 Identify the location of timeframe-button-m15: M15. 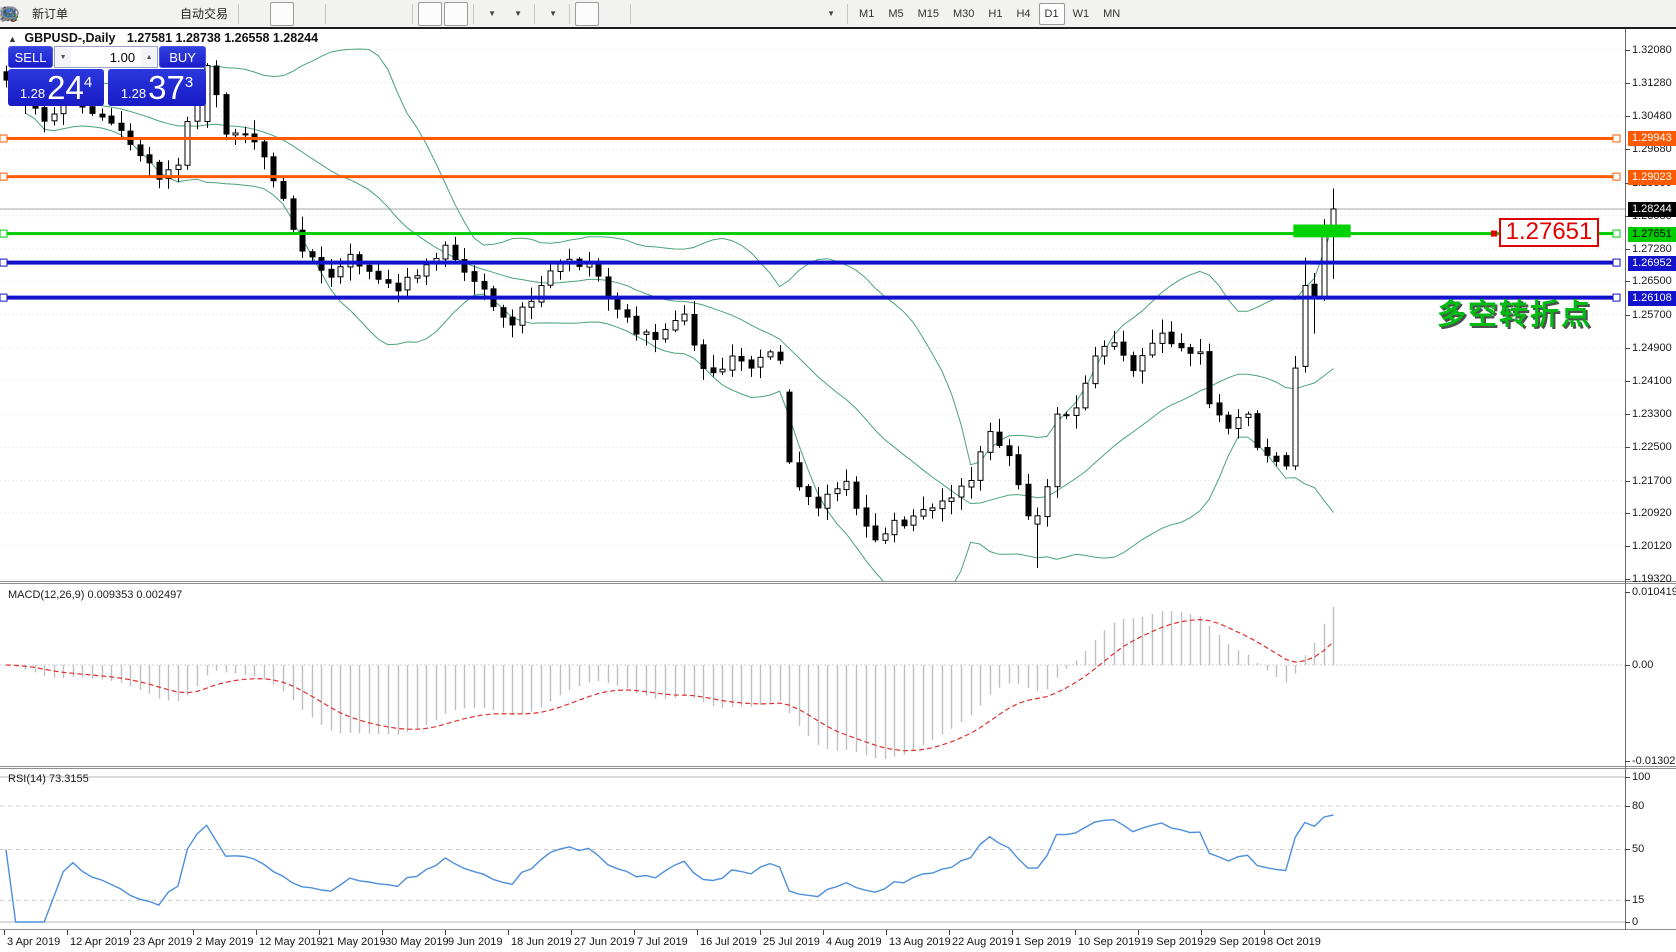
(928, 14).